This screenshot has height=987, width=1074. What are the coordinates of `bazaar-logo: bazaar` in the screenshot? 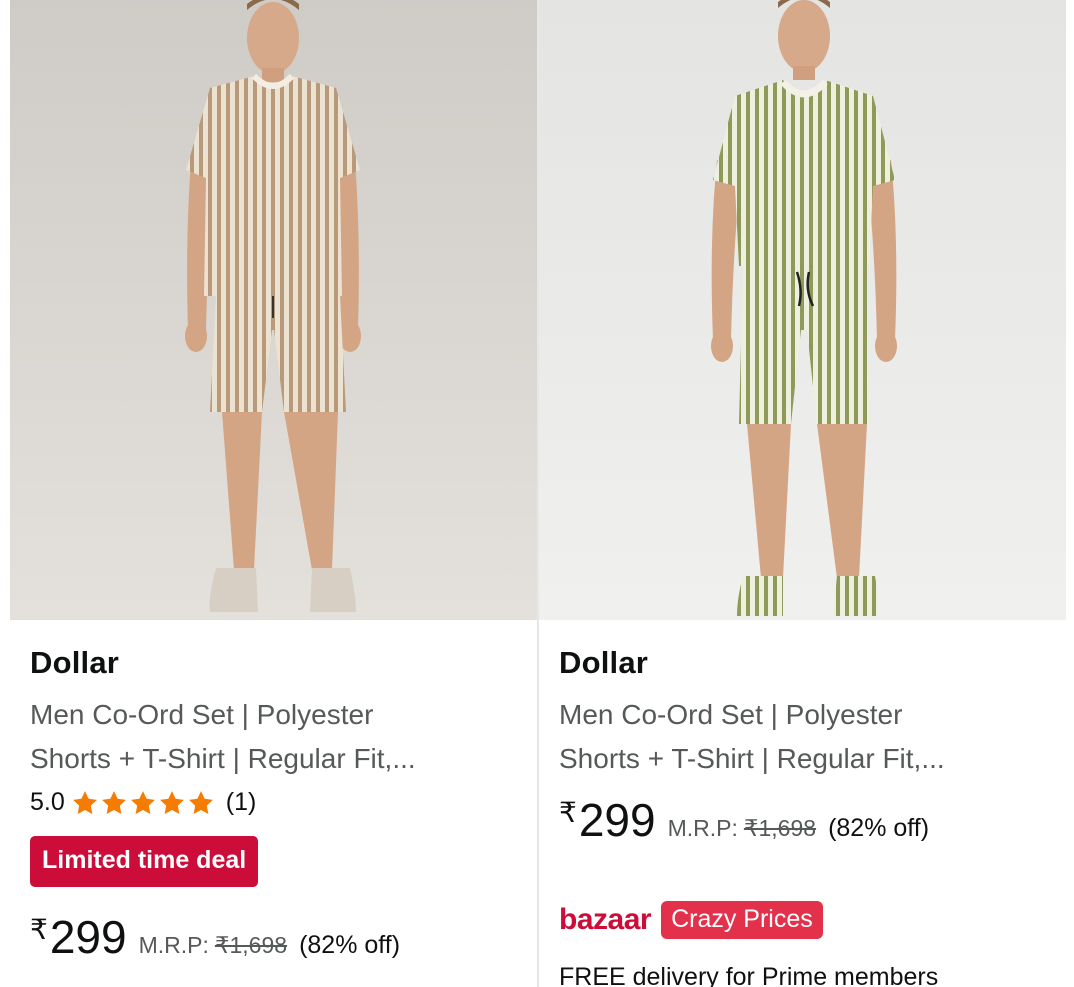 It's located at (605, 919).